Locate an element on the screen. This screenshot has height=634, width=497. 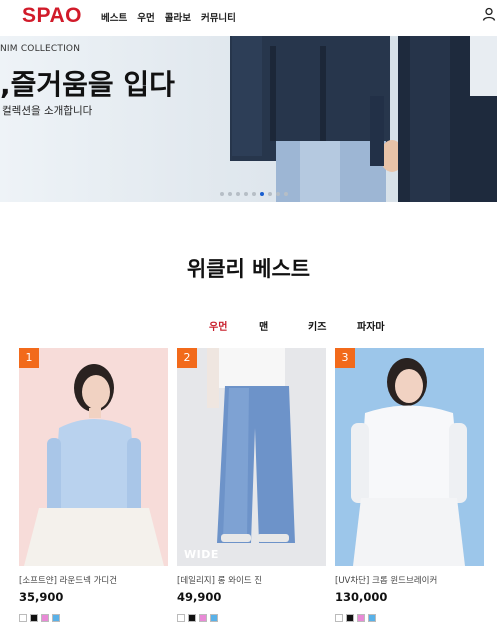
product-price: 35,900 is located at coordinates (41, 597).